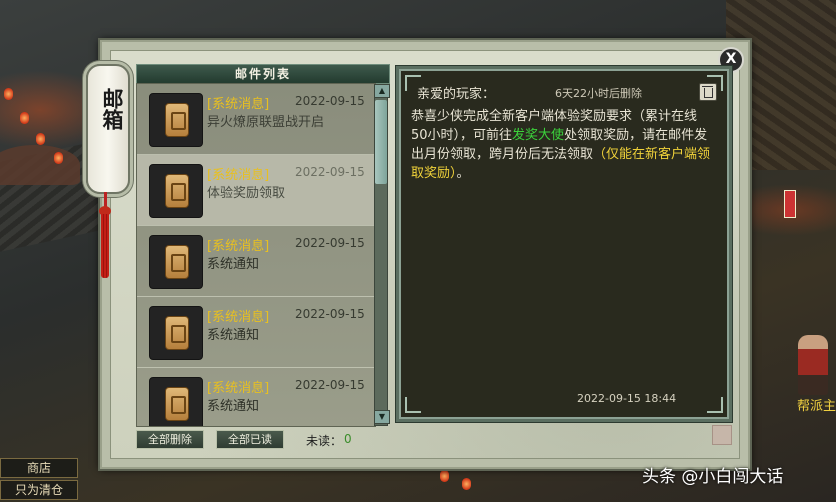 This screenshot has height=502, width=836. Describe the element at coordinates (790, 204) in the screenshot. I see `banner-flag-icon` at that location.